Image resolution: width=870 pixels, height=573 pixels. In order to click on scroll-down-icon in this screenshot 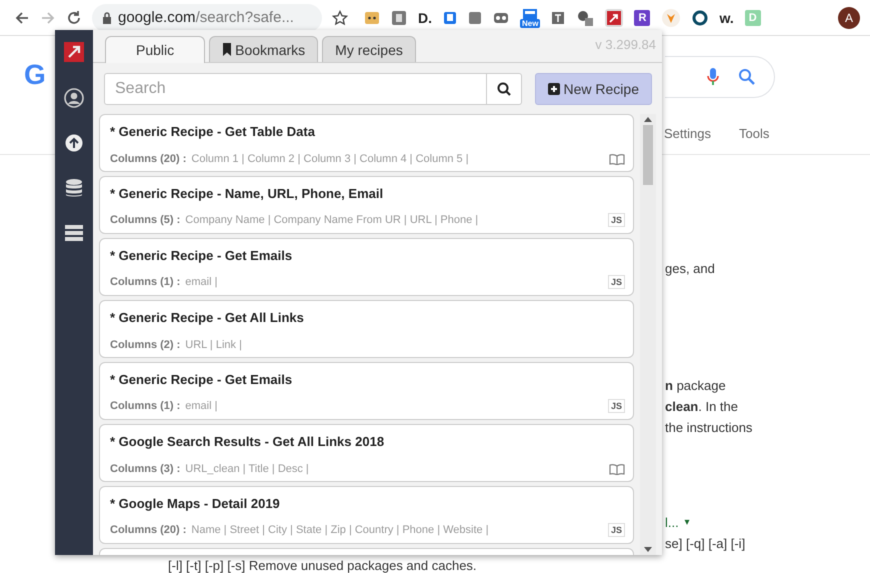, I will do `click(648, 549)`.